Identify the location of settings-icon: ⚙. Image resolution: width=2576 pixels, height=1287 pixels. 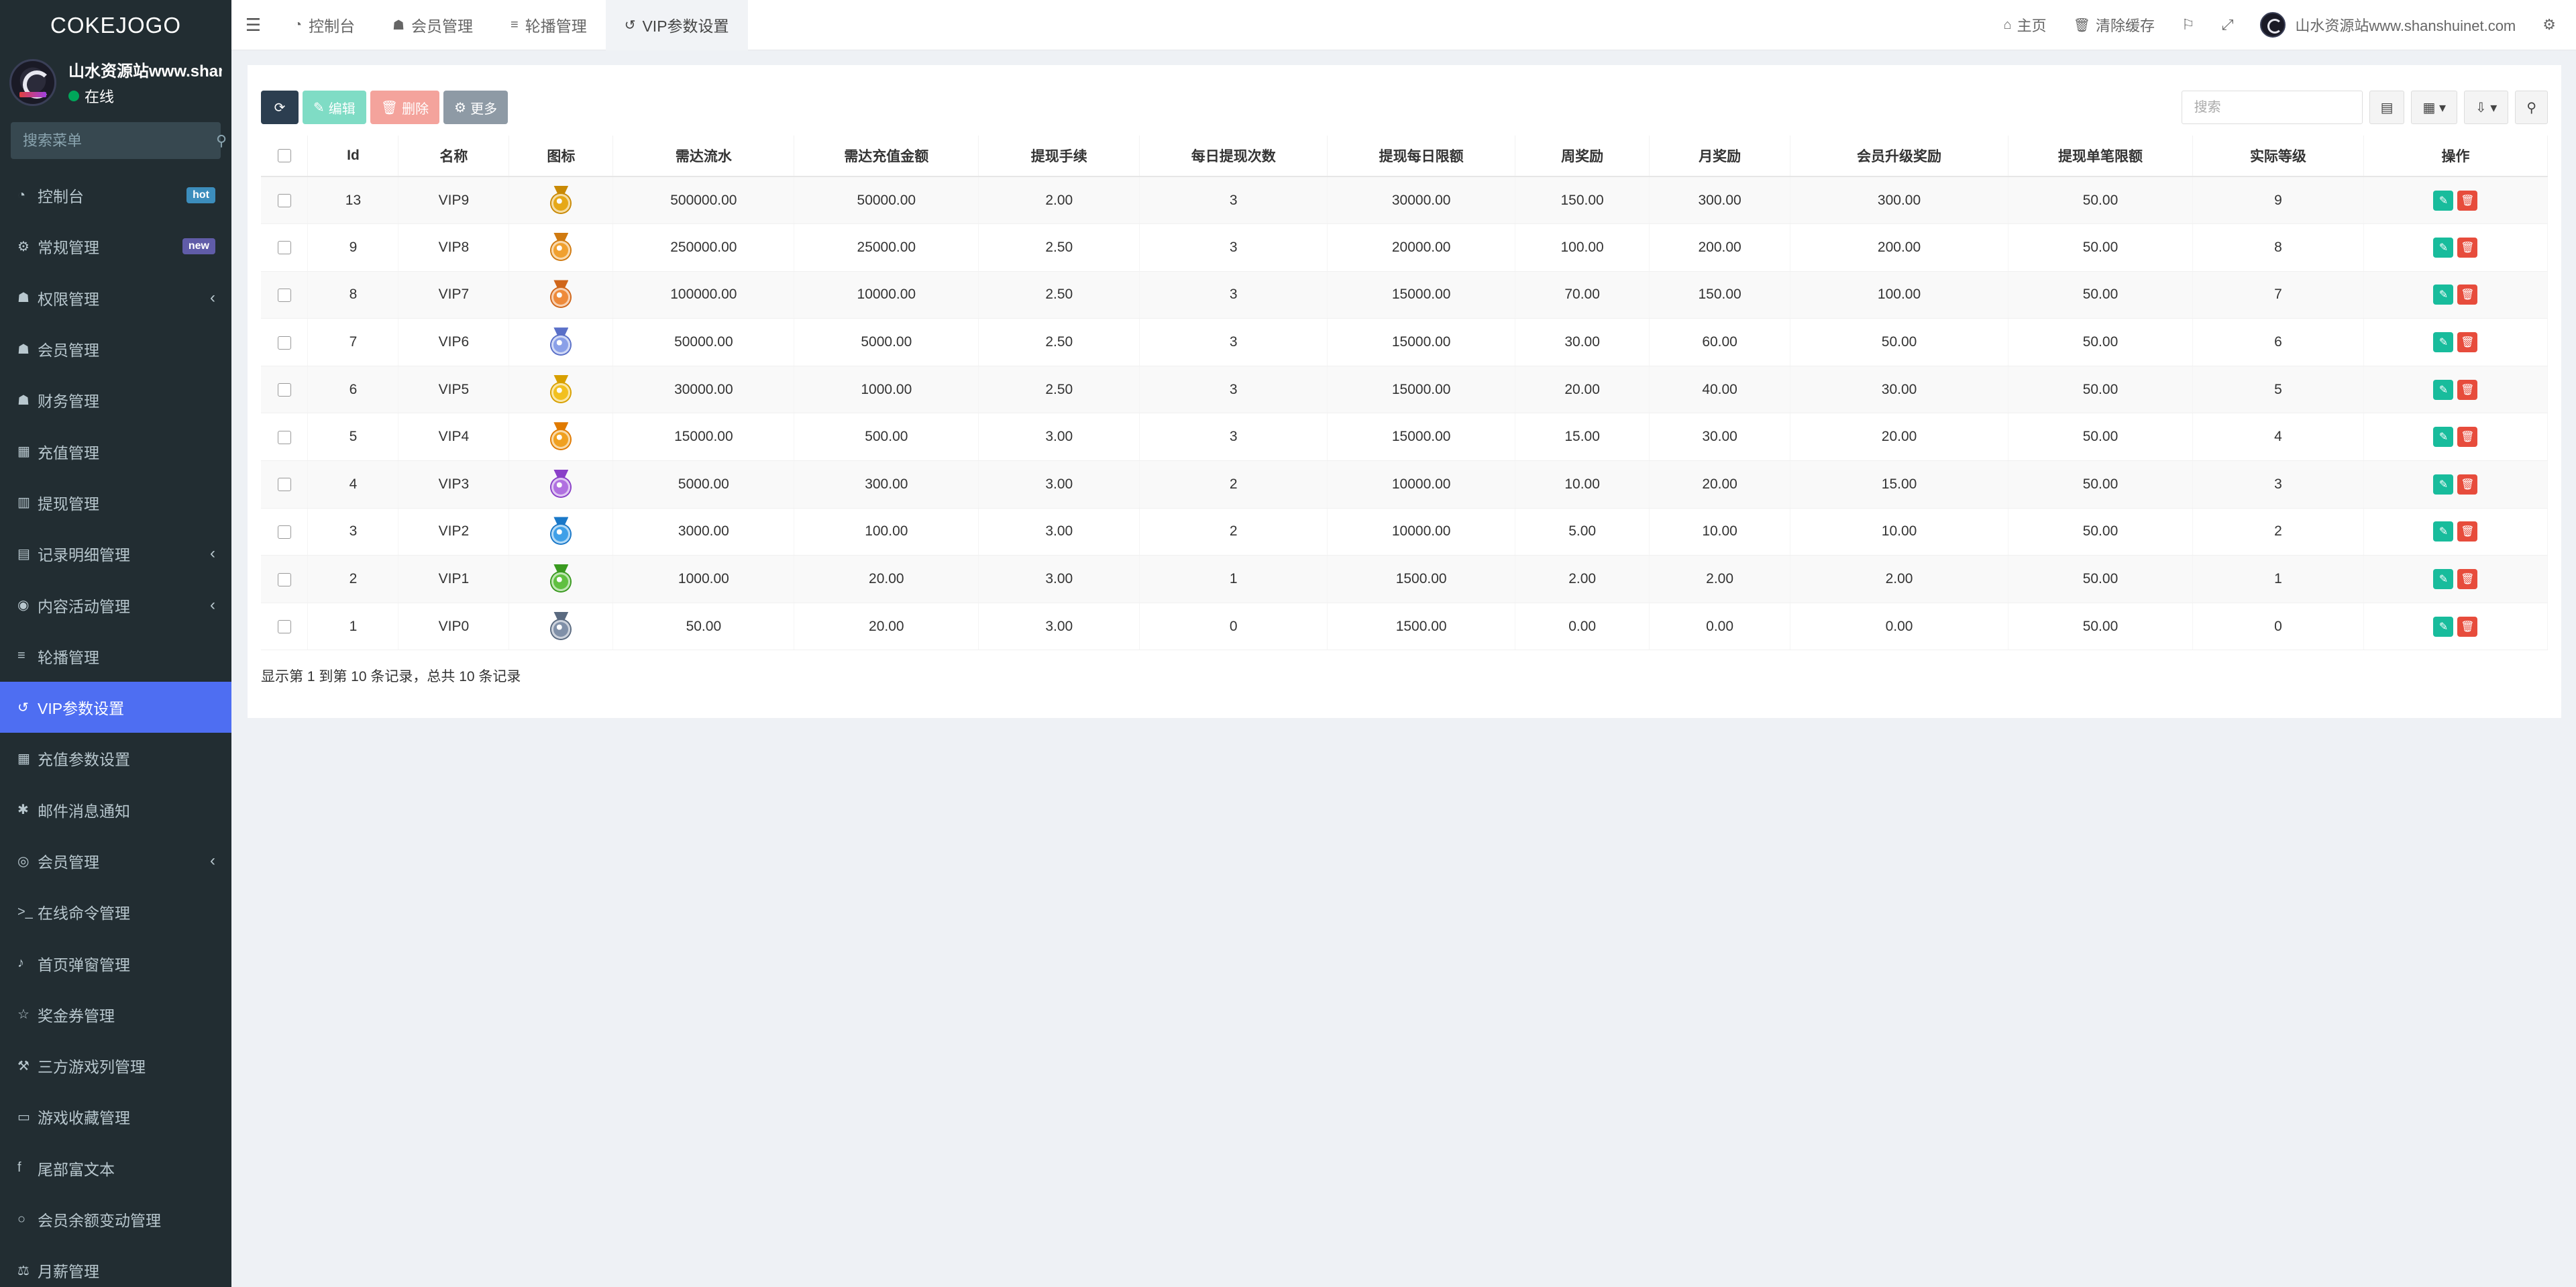
(2549, 25).